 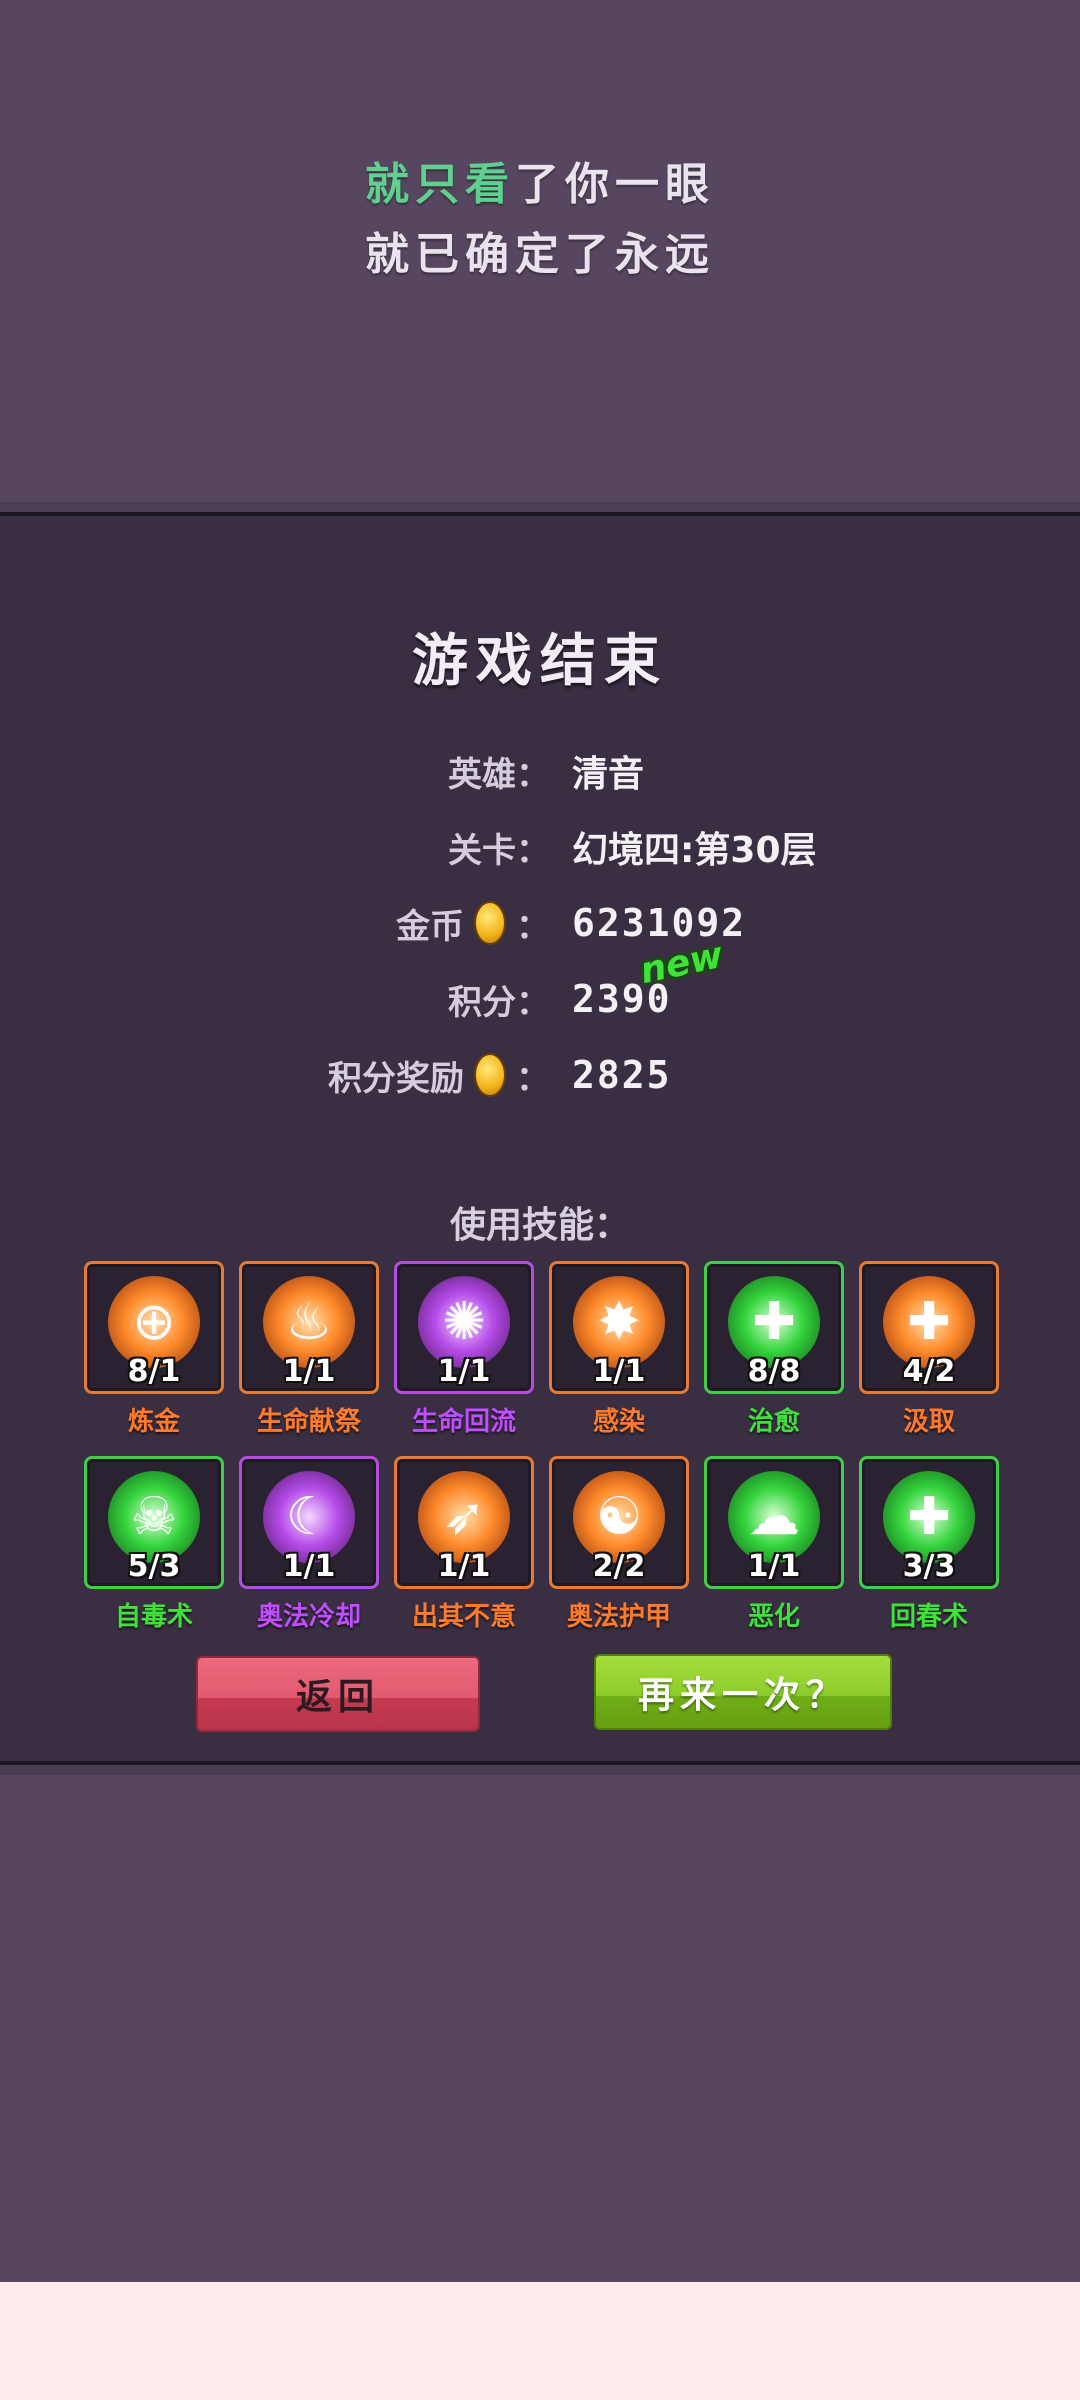 I want to click on bonus-label: 积分奖励, so click(x=396, y=1078).